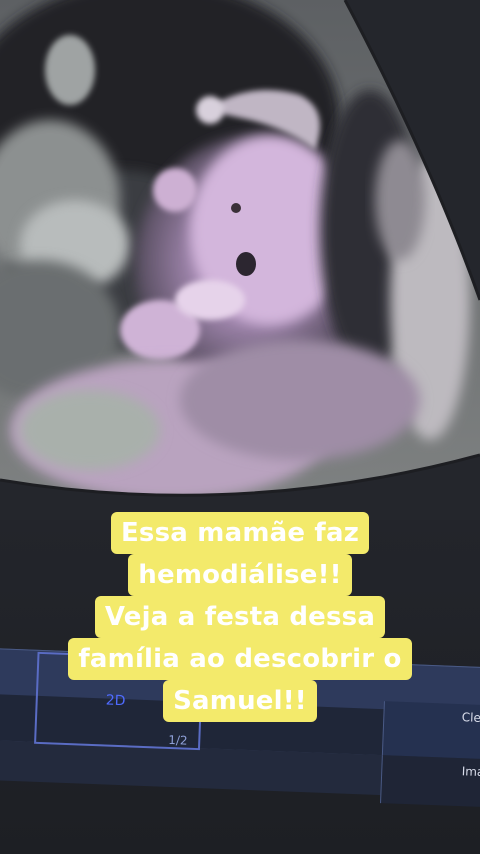  Describe the element at coordinates (240, 533) in the screenshot. I see `caption-line-1: Essa mamãe faz` at that location.